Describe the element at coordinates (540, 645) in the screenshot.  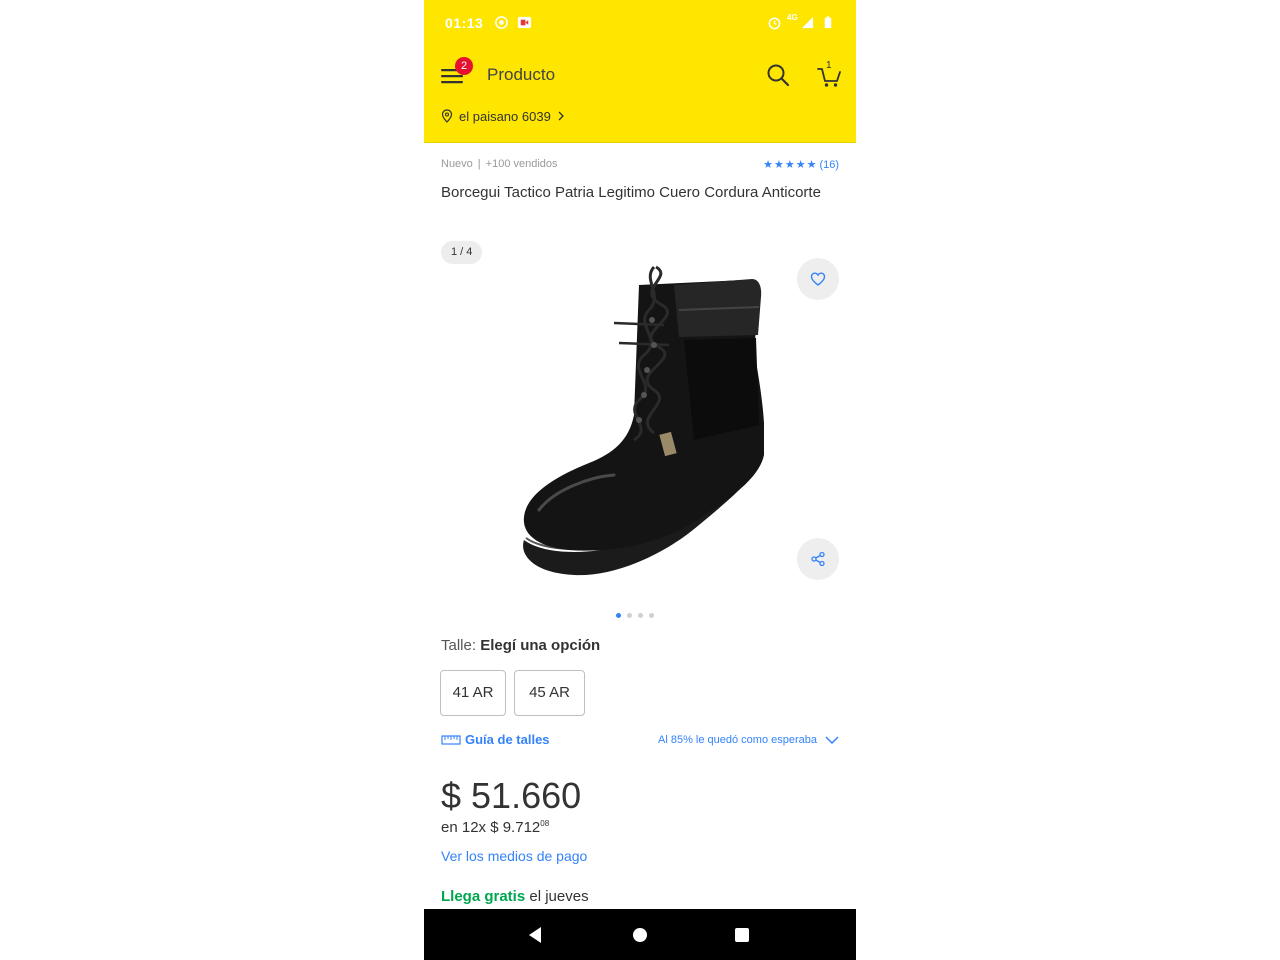
I see `size-prompt: Elegí una opción` at that location.